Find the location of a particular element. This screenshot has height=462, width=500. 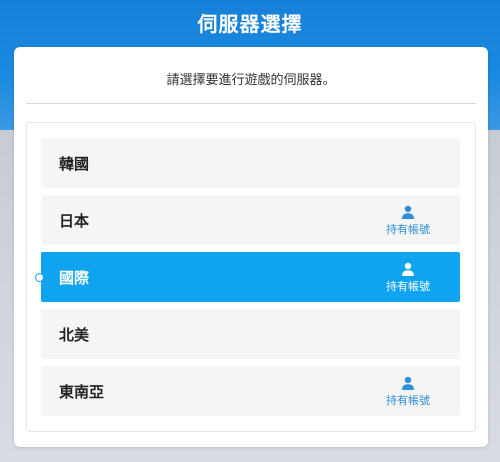

server-name: 日本 is located at coordinates (74, 221).